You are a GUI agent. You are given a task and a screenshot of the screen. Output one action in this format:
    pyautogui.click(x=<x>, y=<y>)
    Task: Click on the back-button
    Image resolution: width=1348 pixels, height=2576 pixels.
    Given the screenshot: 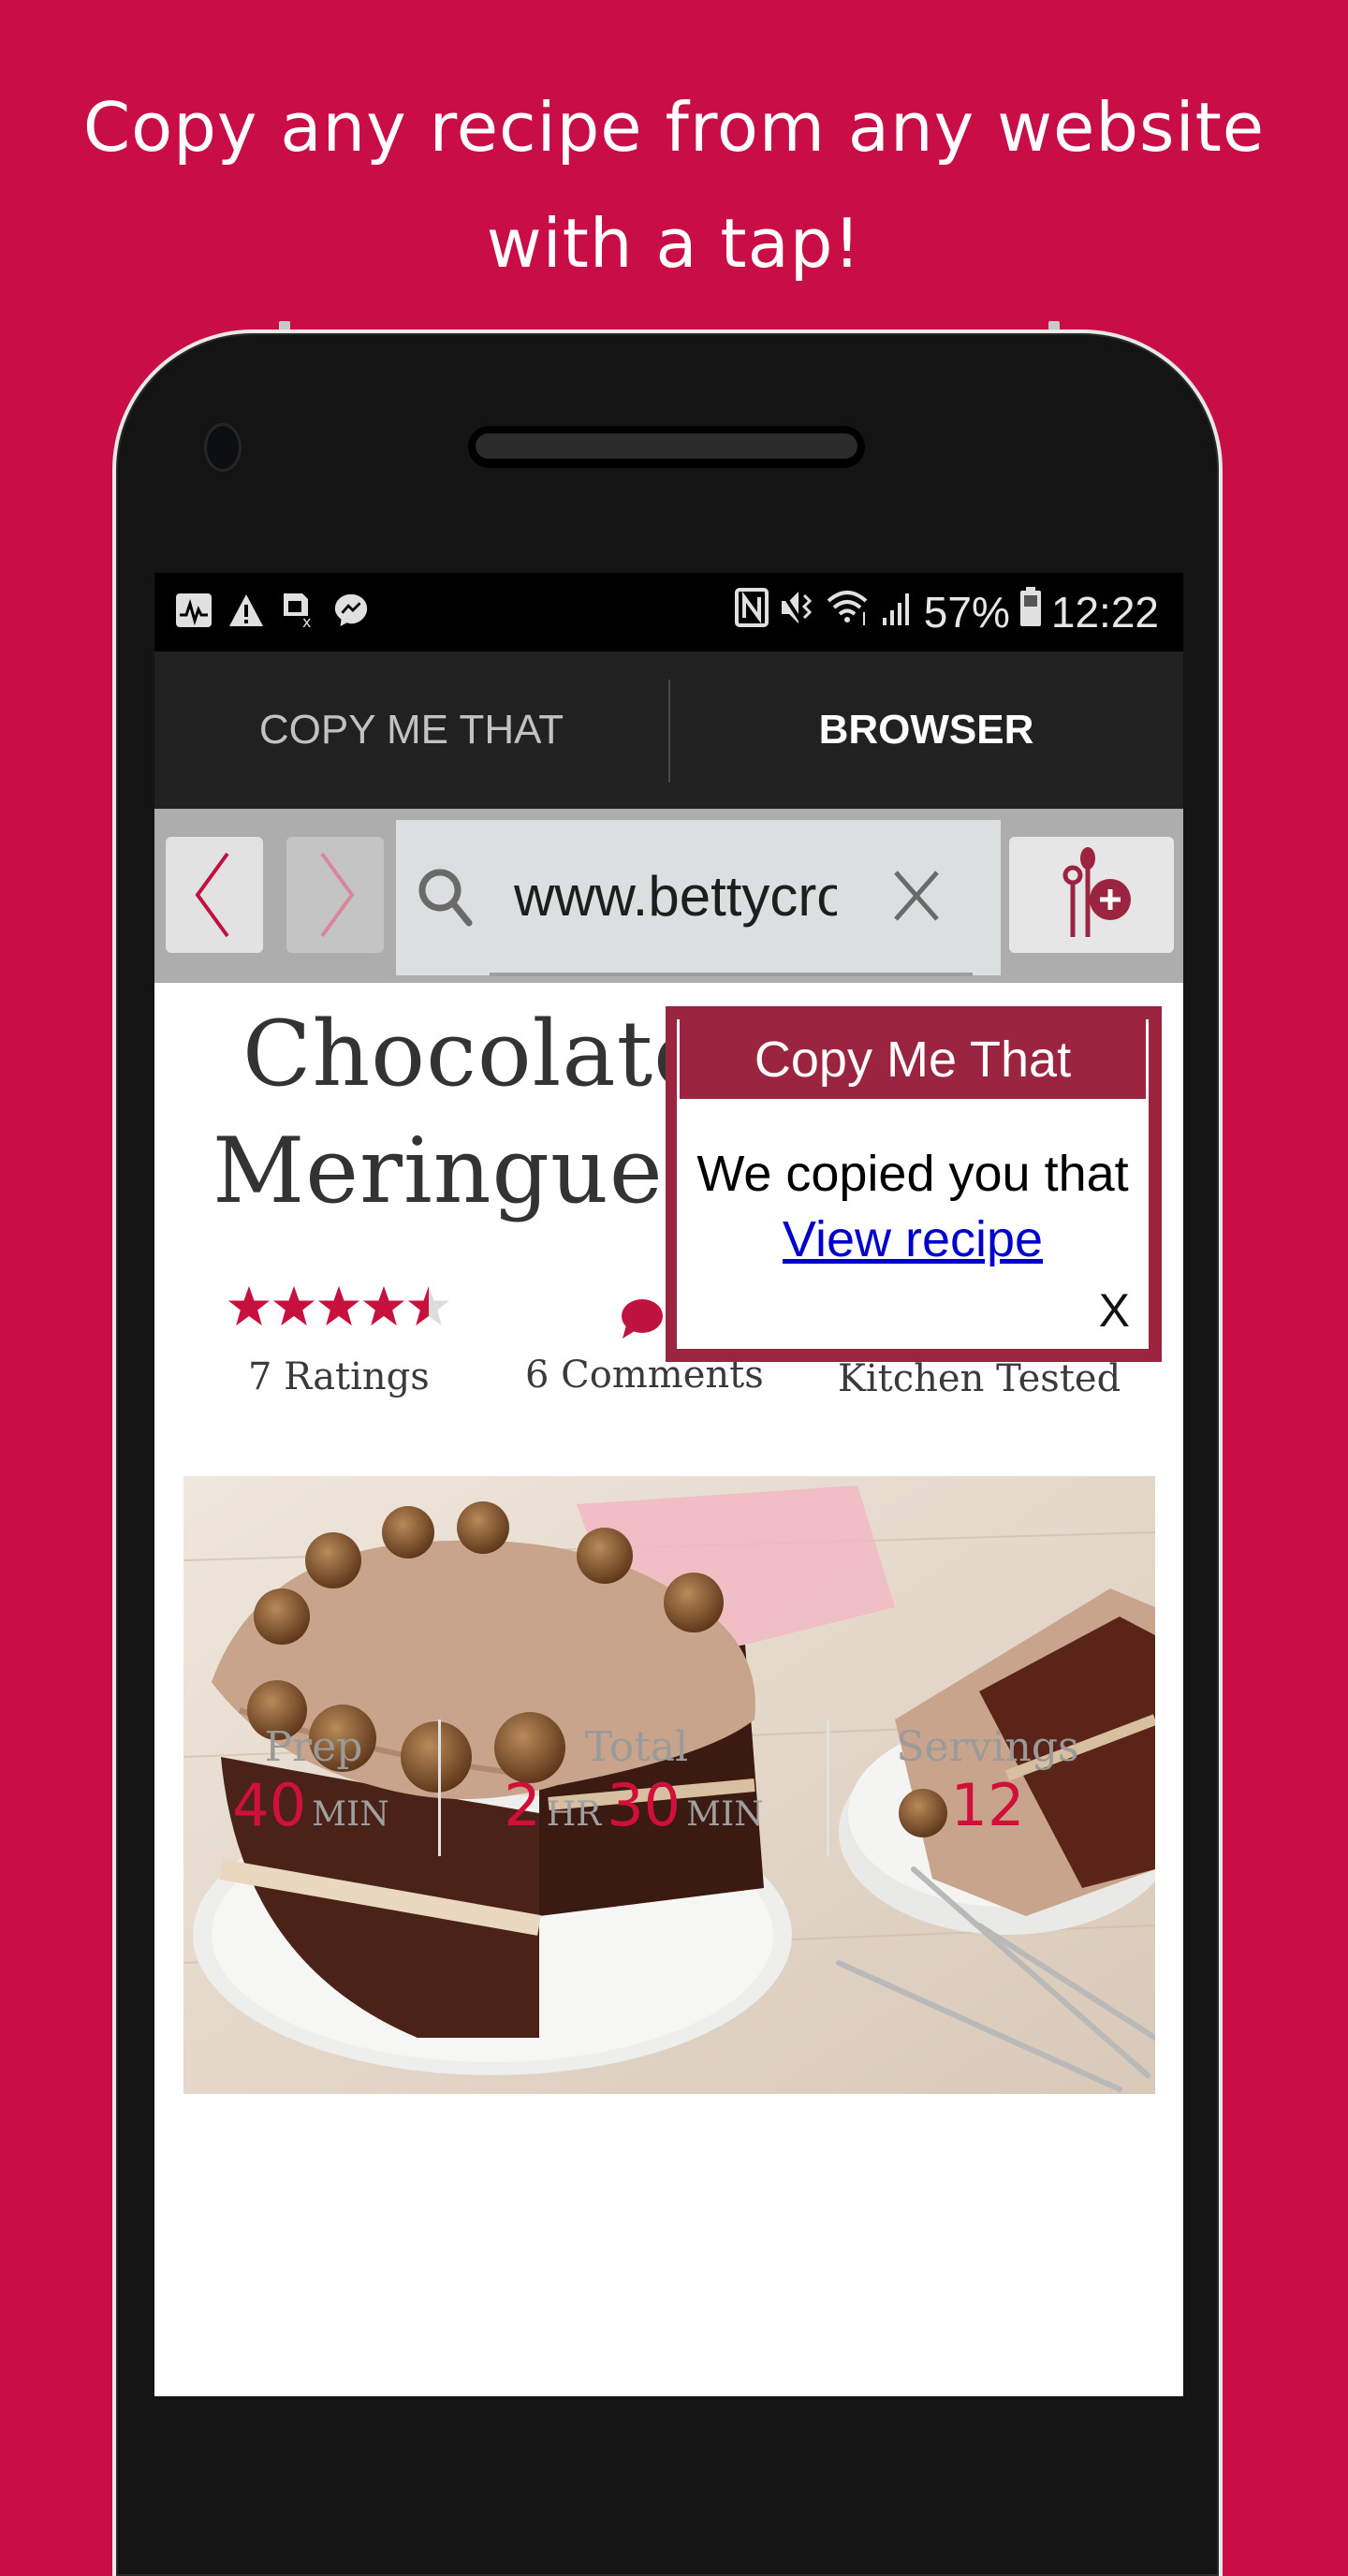 What is the action you would take?
    pyautogui.click(x=214, y=895)
    